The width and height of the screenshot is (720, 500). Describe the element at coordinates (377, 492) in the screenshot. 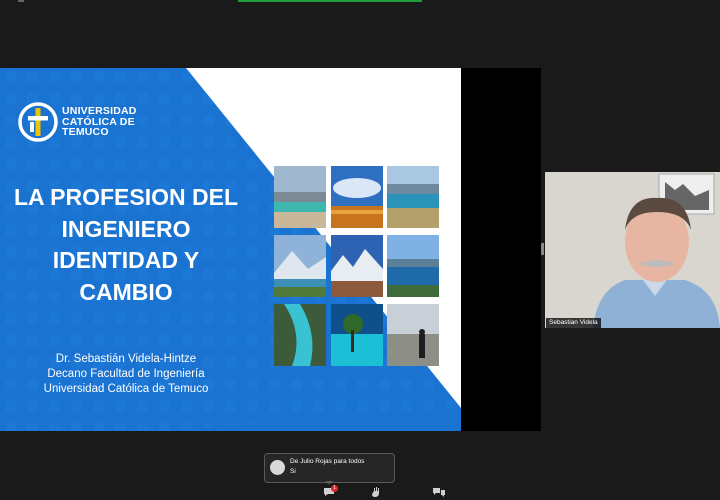

I see `raise-hand-icon` at that location.